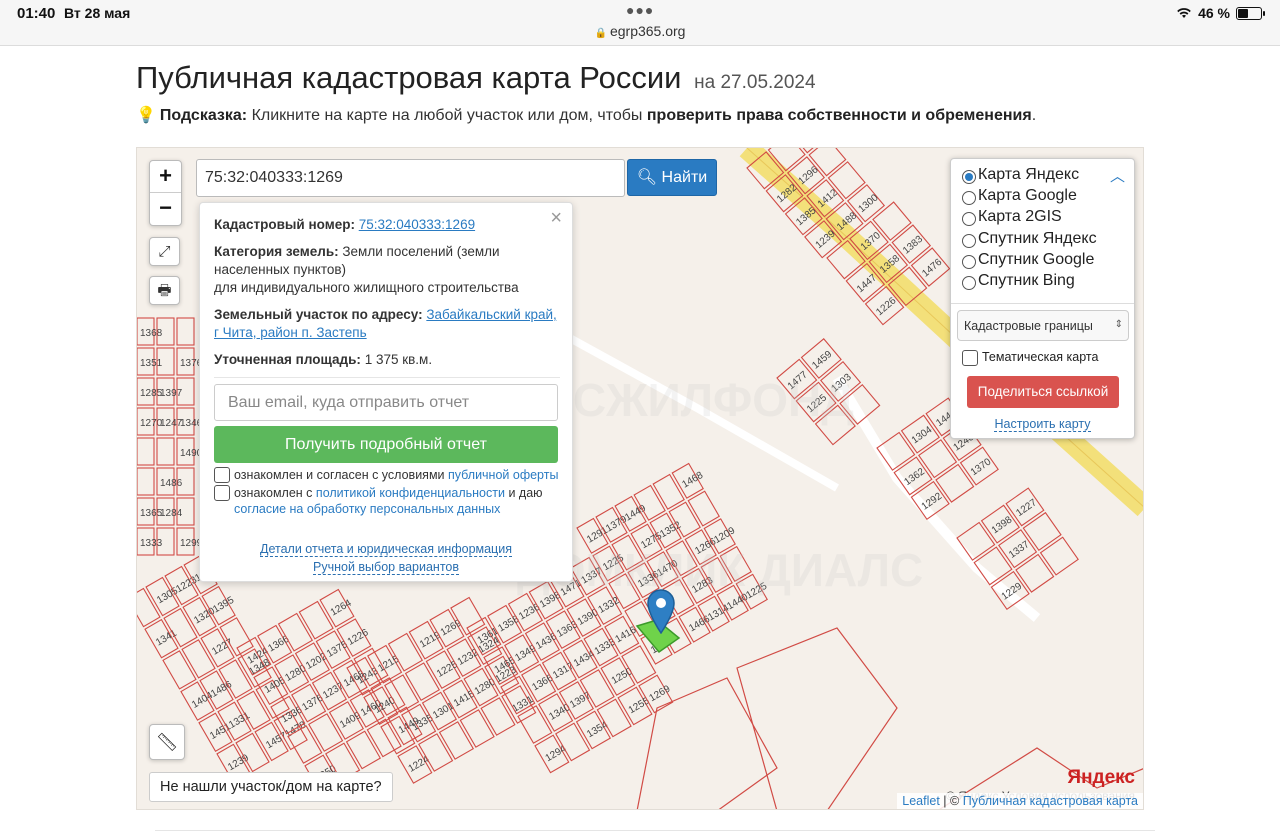 This screenshot has width=1280, height=833. I want to click on configure-map-label: Настроить карту, so click(1042, 424).